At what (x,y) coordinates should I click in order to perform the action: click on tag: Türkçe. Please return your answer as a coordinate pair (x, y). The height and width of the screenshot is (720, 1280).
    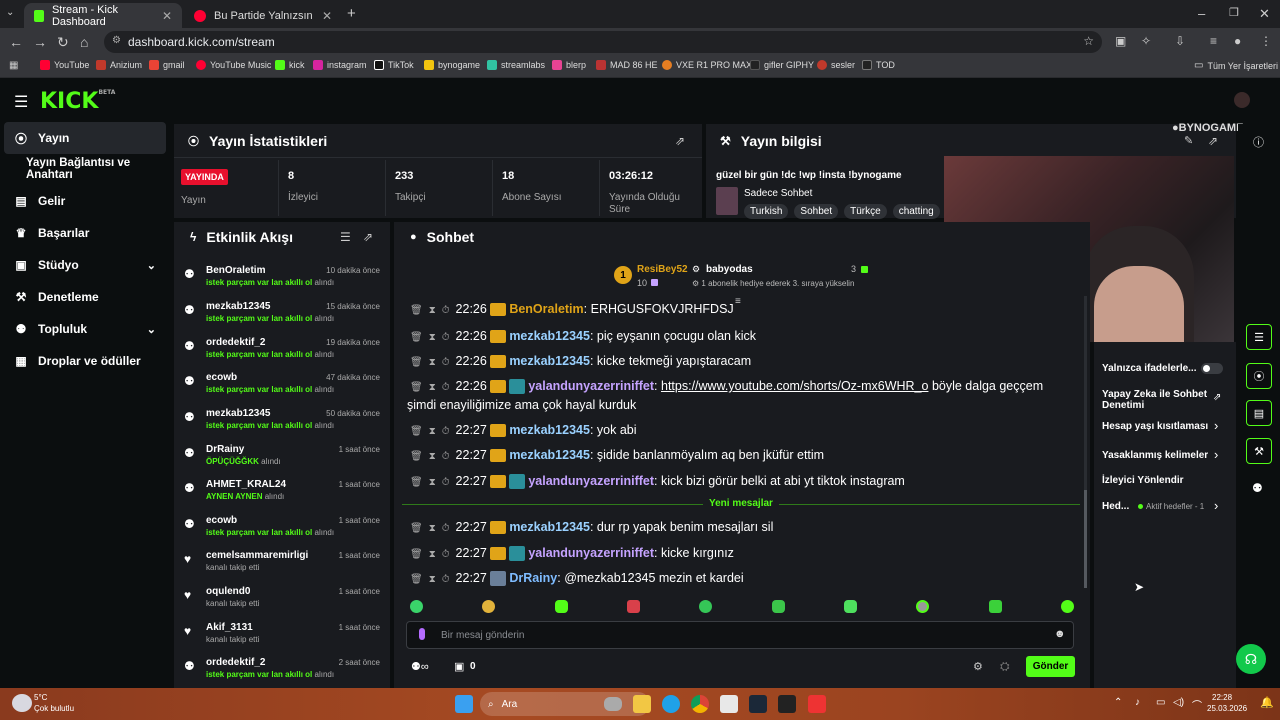
    Looking at the image, I should click on (865, 211).